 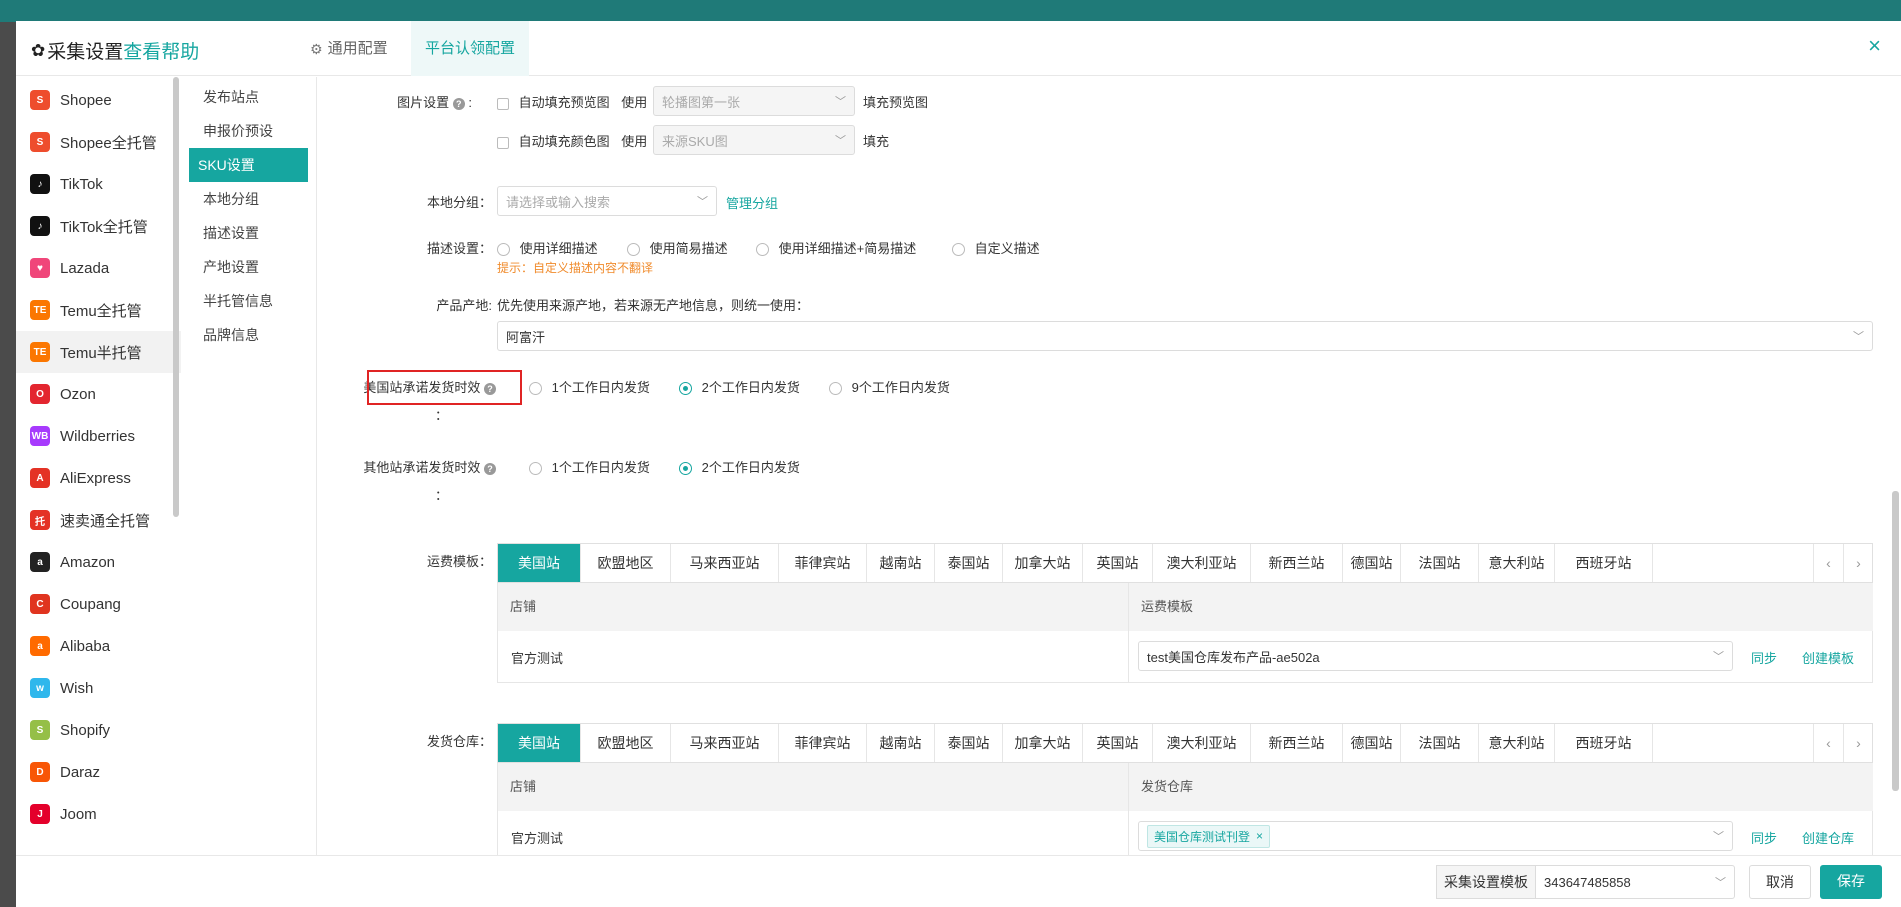 What do you see at coordinates (349, 48) in the screenshot?
I see `tab-general-config: ⚙ 通用配置` at bounding box center [349, 48].